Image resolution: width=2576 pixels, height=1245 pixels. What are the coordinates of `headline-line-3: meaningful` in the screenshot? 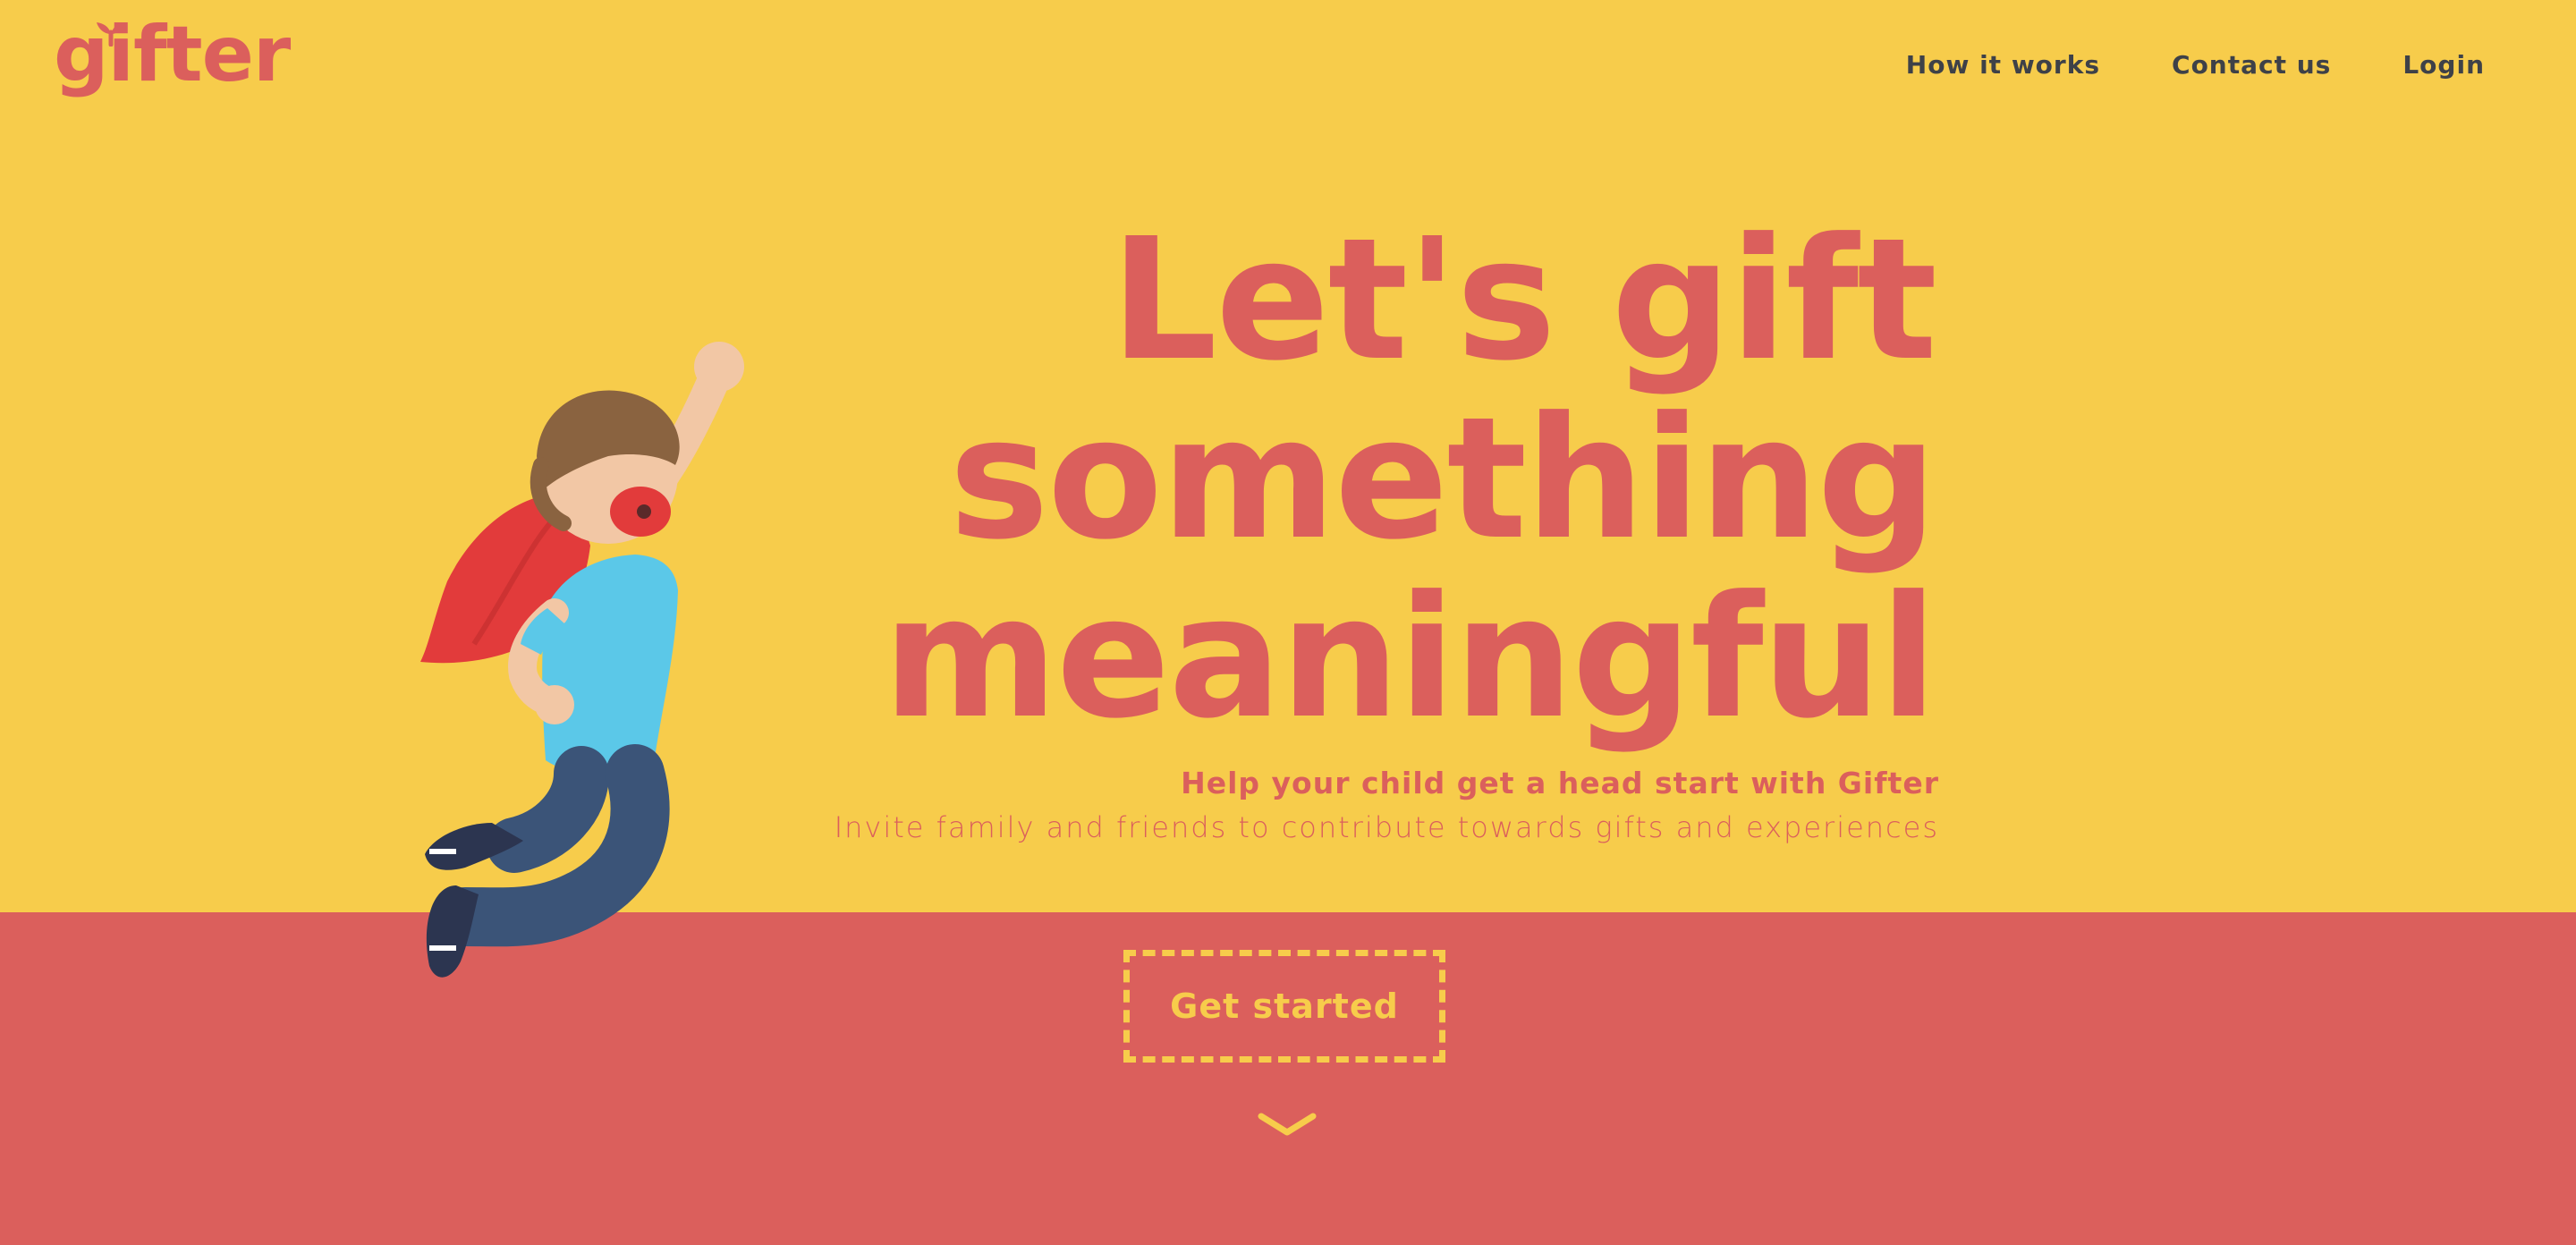 It's located at (1409, 658).